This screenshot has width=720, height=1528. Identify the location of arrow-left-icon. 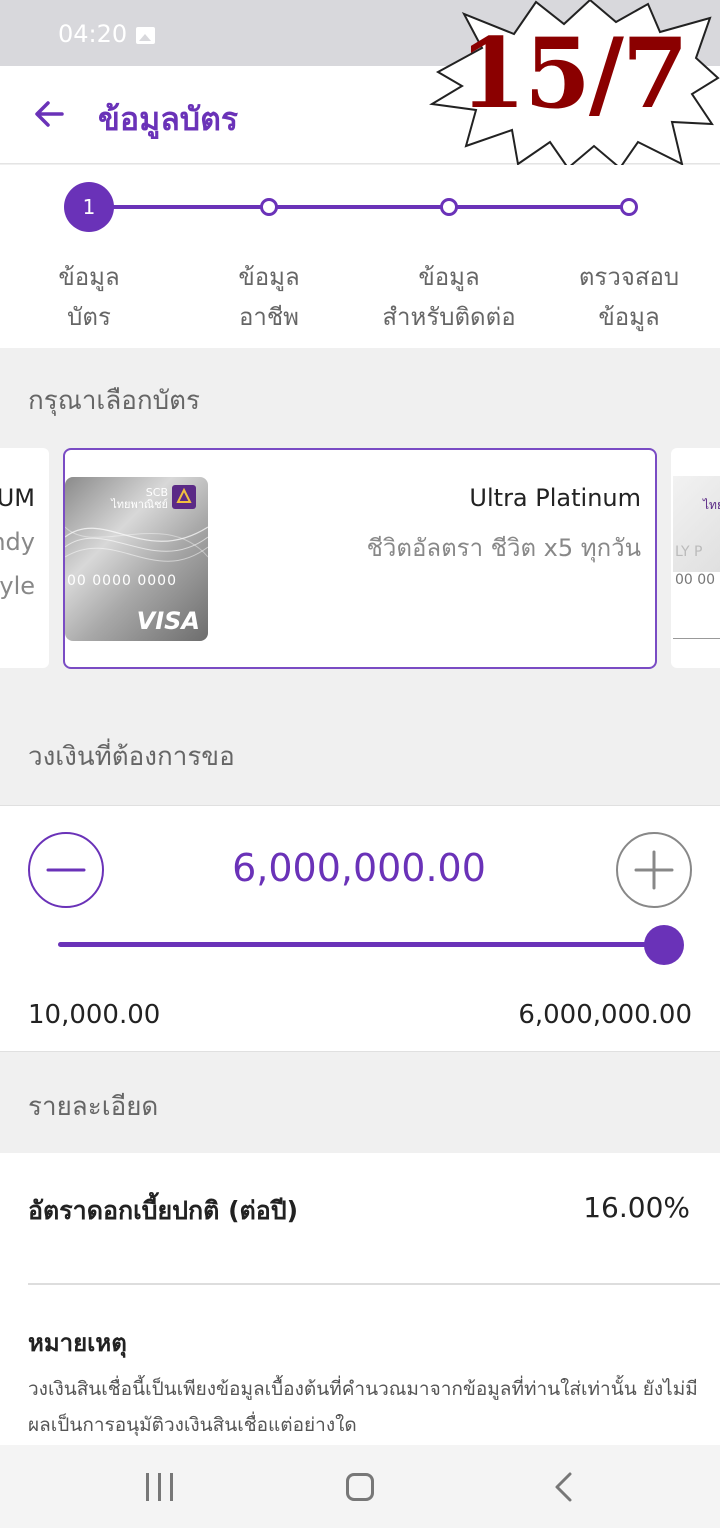
(49, 114).